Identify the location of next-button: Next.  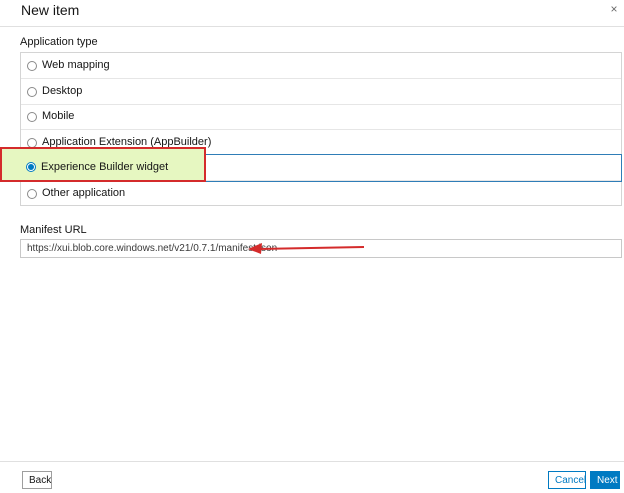
(605, 480).